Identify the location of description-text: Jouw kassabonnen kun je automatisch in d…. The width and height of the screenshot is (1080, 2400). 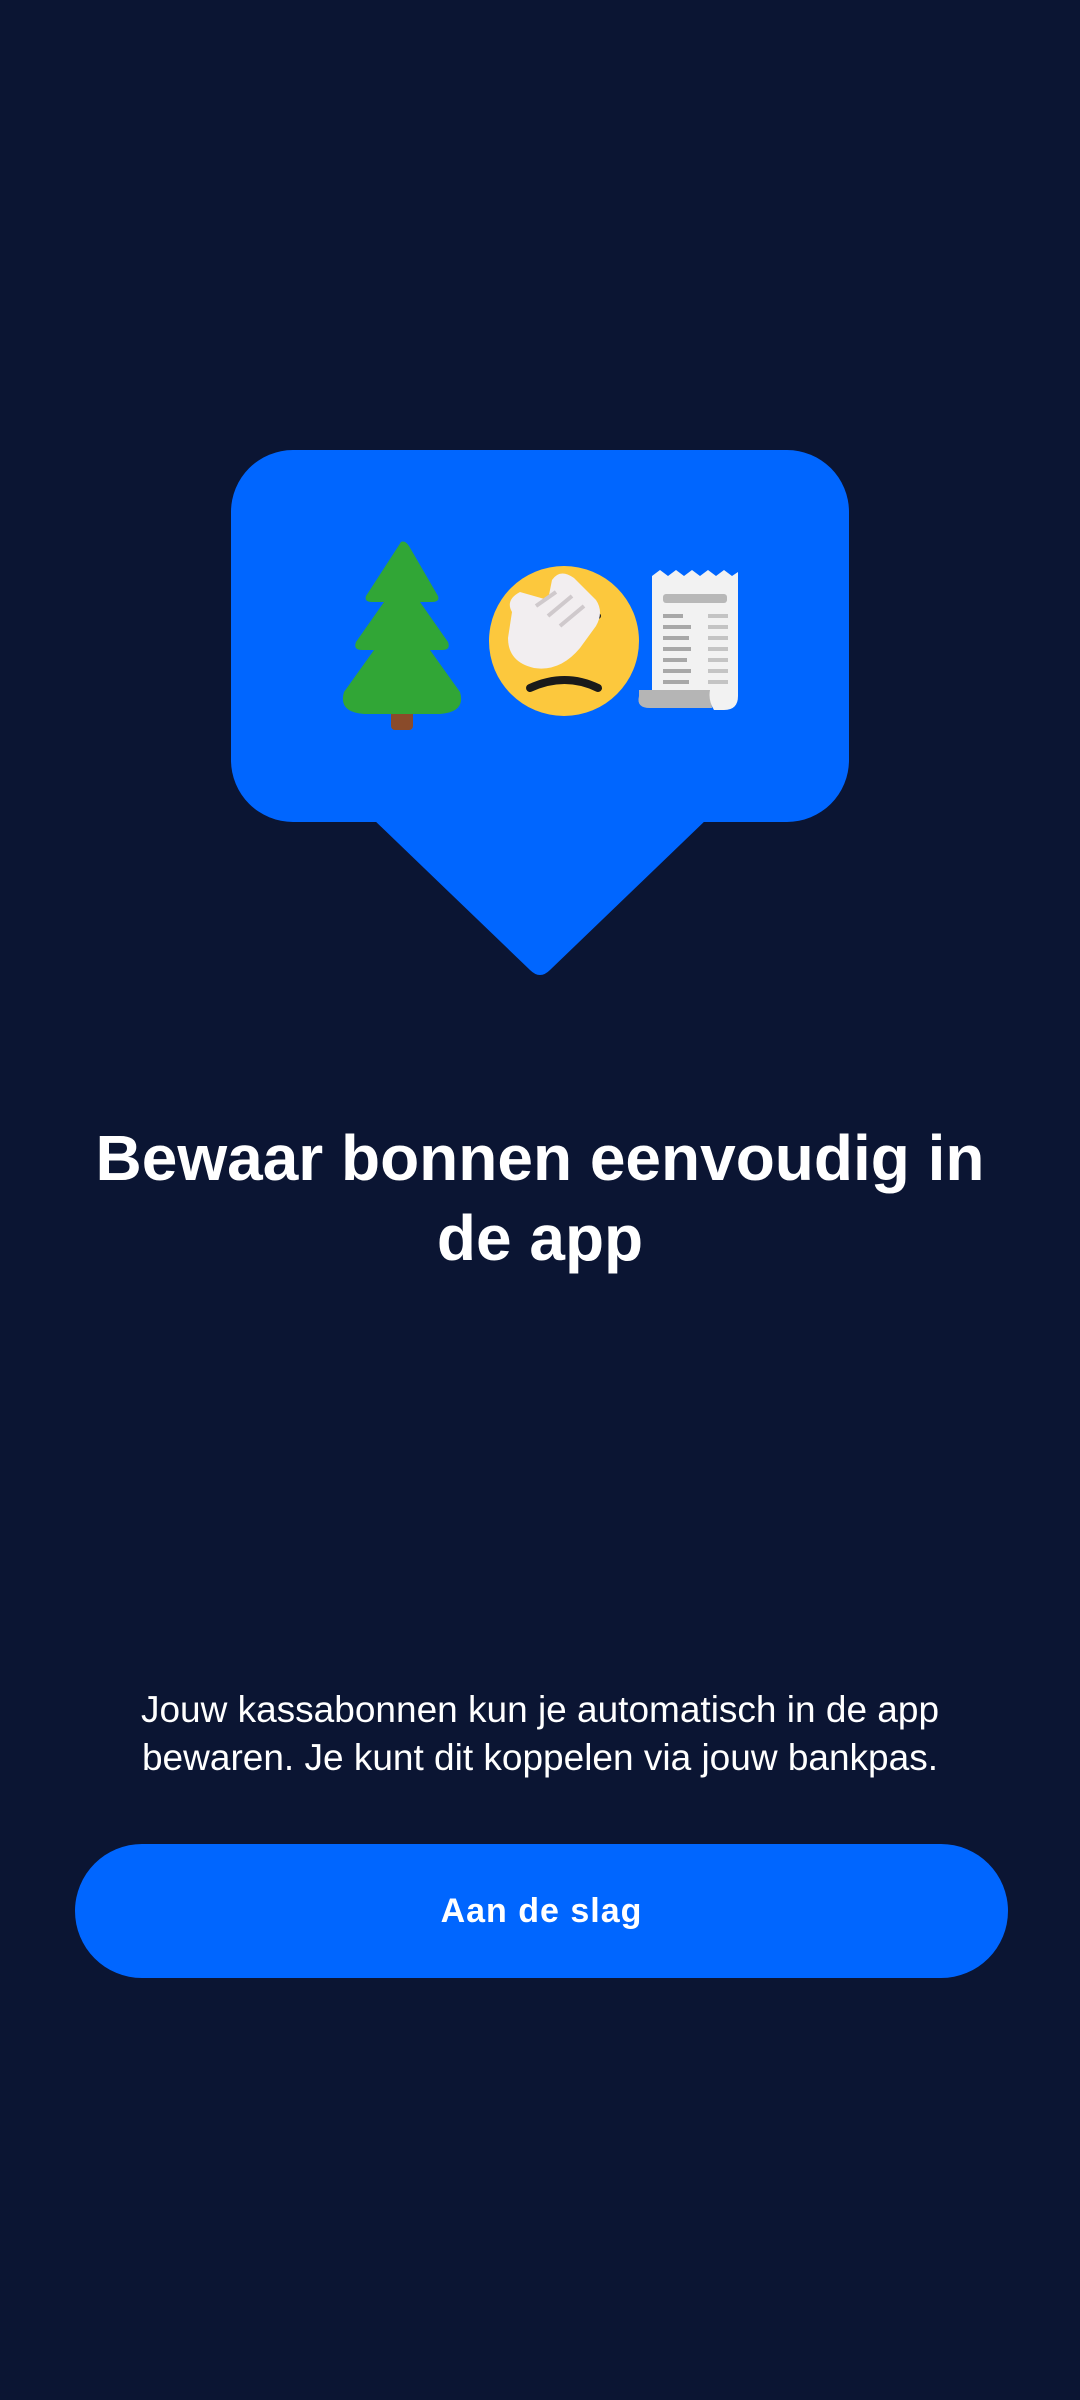
(540, 1733).